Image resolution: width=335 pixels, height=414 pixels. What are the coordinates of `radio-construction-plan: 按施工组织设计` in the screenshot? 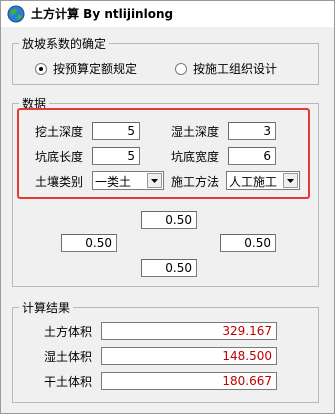 It's located at (226, 68).